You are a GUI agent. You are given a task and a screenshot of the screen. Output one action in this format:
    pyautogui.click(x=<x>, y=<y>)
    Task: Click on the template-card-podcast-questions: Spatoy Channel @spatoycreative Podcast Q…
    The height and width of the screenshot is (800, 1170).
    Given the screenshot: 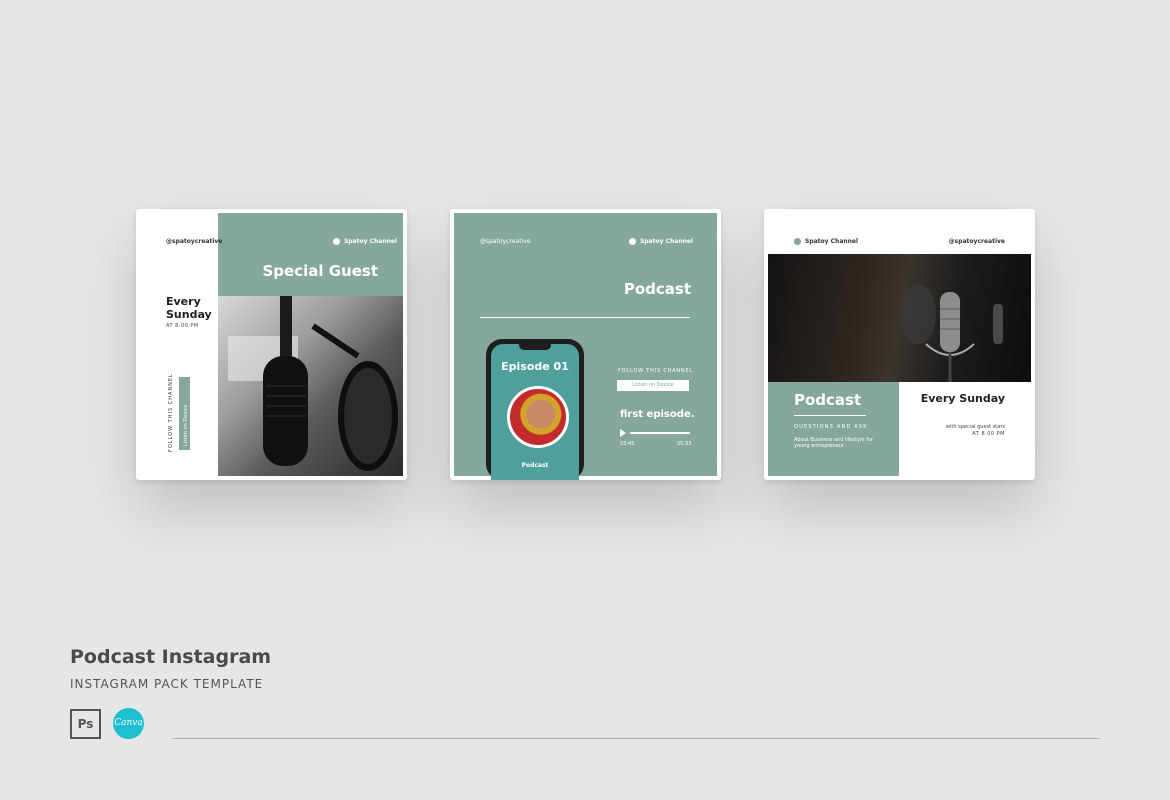 What is the action you would take?
    pyautogui.click(x=899, y=344)
    